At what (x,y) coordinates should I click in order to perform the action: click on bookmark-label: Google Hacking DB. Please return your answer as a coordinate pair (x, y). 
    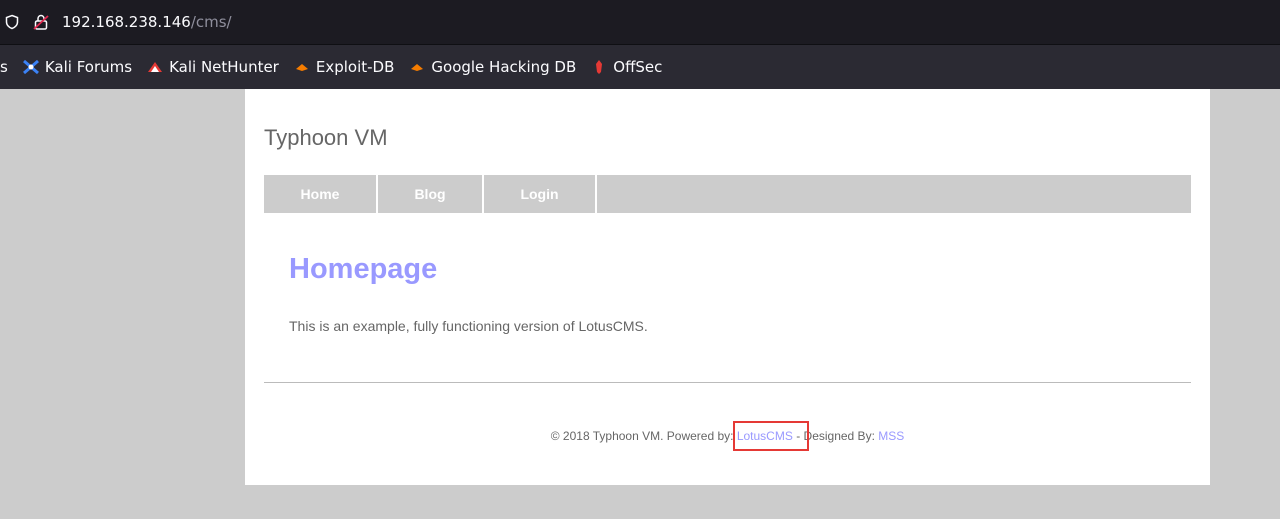
    Looking at the image, I should click on (504, 67).